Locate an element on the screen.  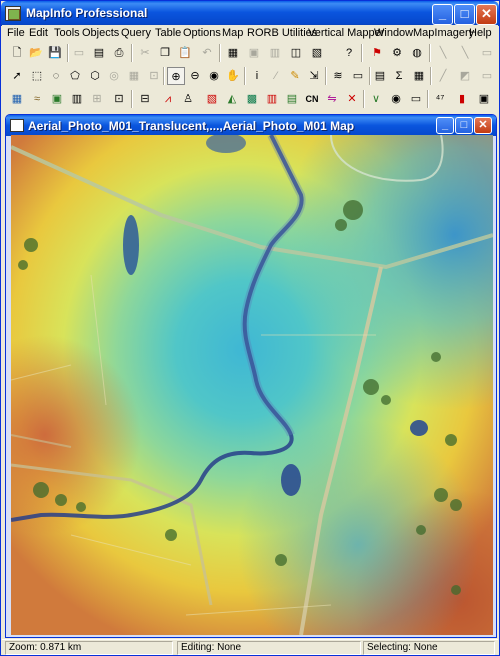
invert-select-icon: ◎ is located at coordinates (114, 76).